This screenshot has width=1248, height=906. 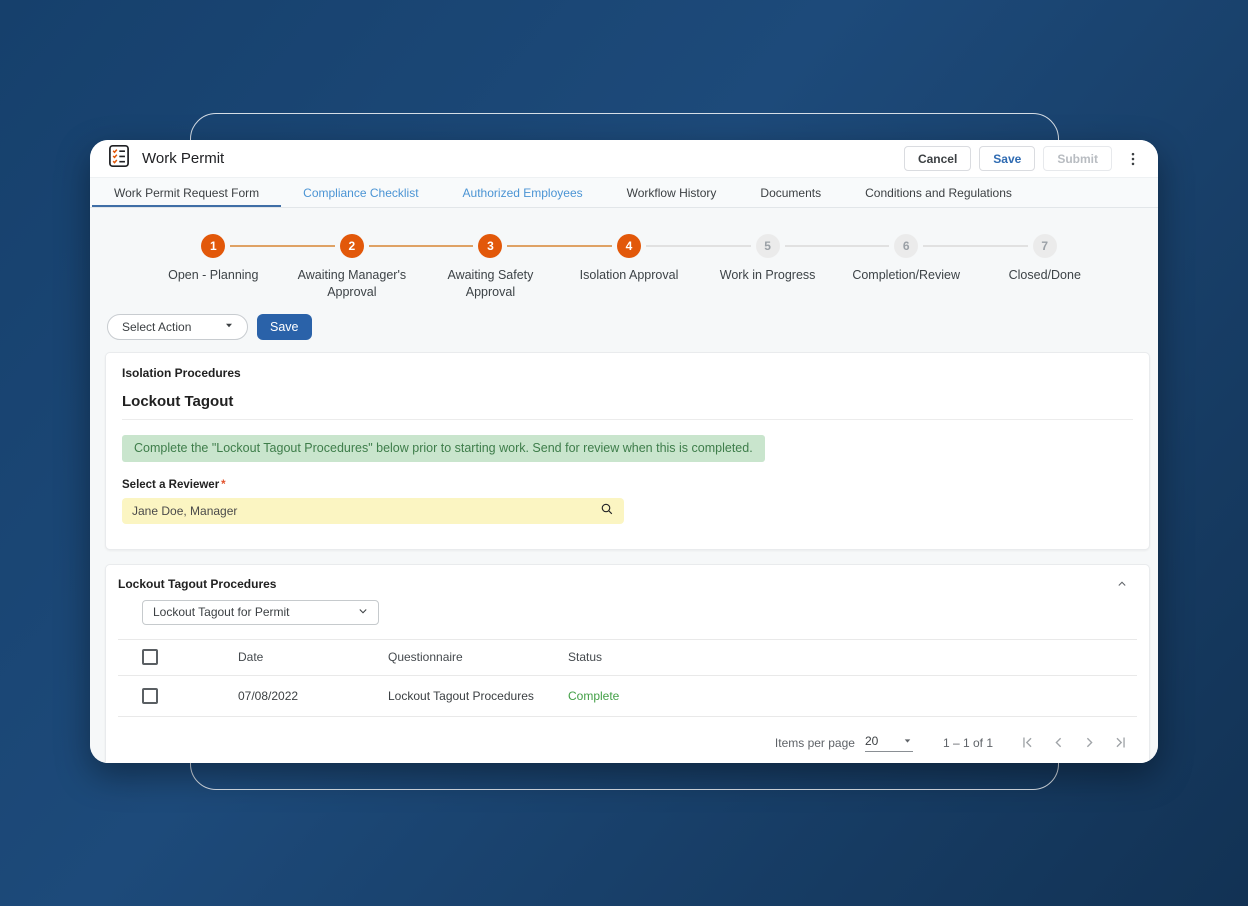 What do you see at coordinates (150, 695) in the screenshot?
I see `row-checkbox` at bounding box center [150, 695].